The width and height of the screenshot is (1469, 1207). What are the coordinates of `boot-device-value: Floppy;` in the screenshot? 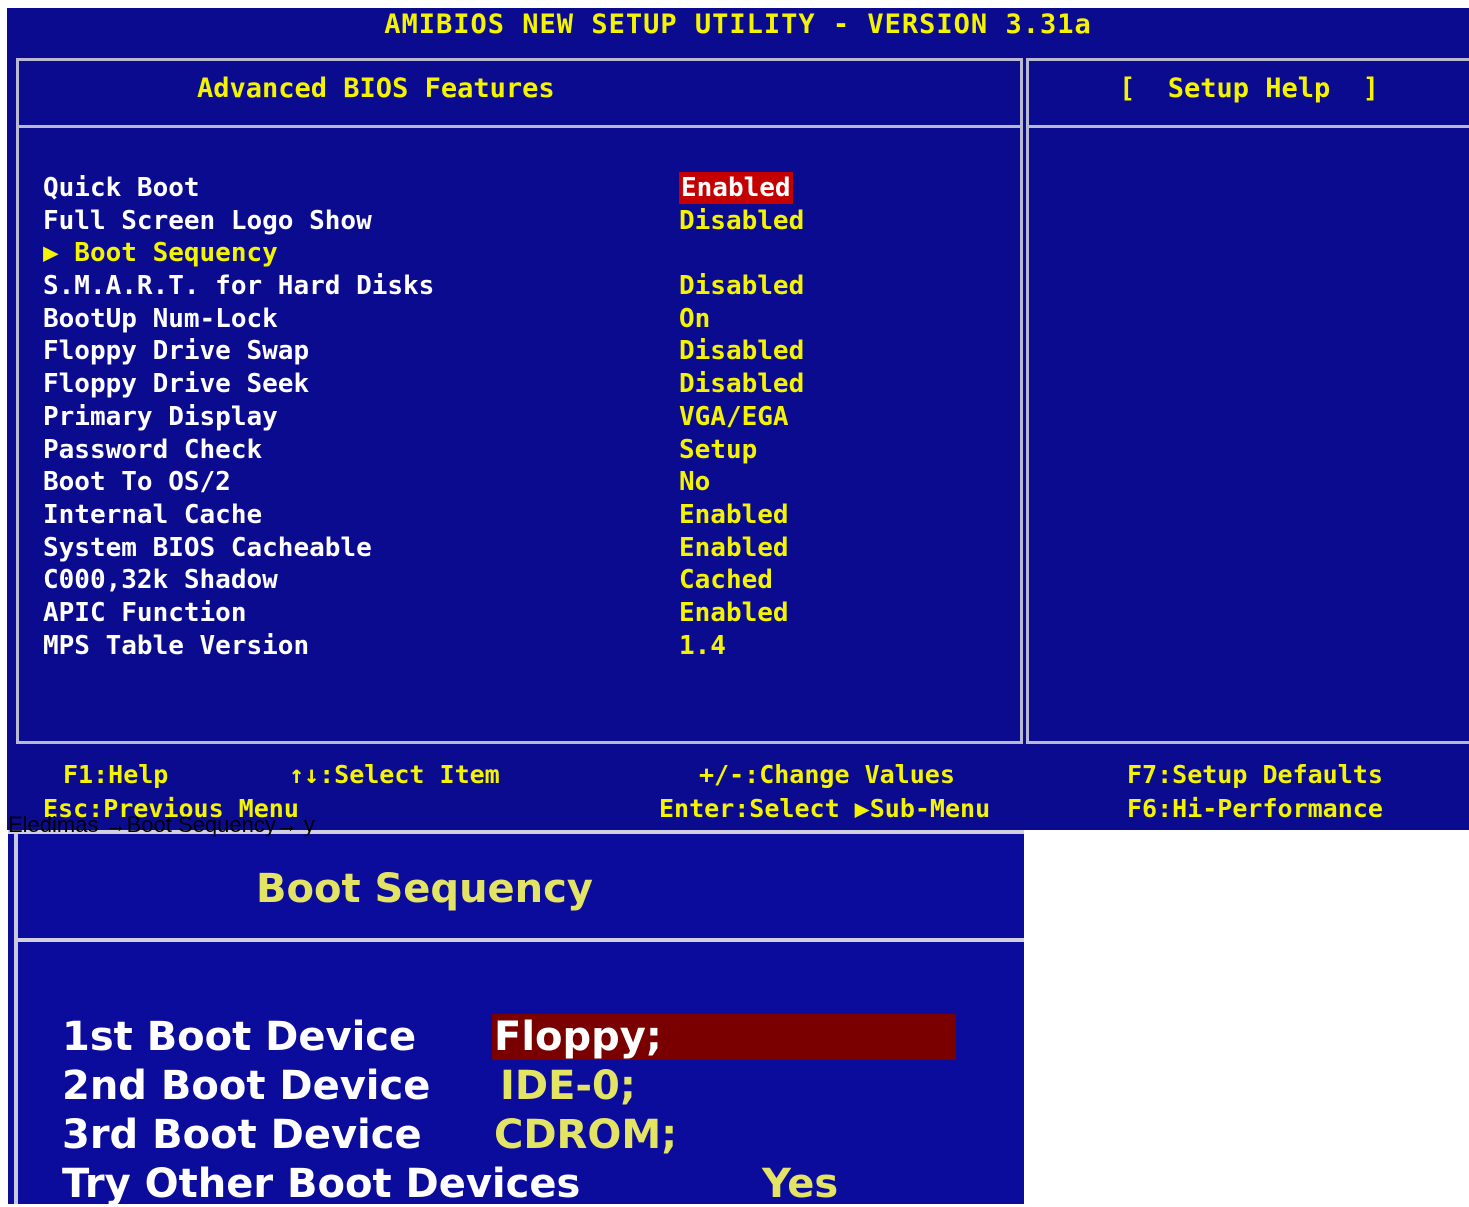 It's located at (724, 1037).